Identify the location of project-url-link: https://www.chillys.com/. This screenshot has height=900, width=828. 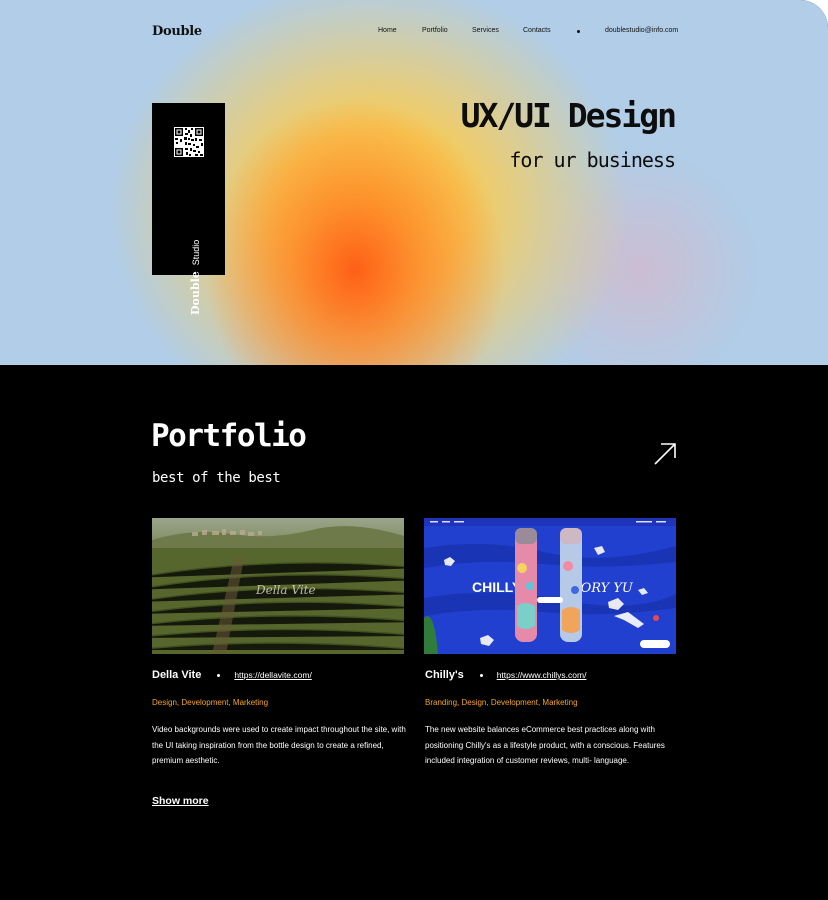
(542, 675).